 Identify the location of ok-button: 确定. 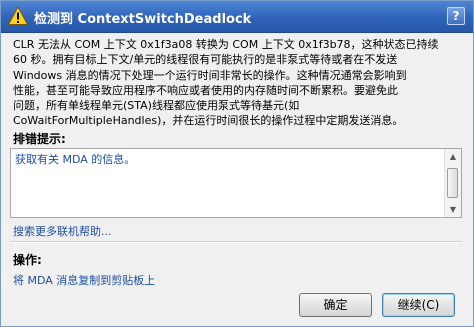
(335, 305).